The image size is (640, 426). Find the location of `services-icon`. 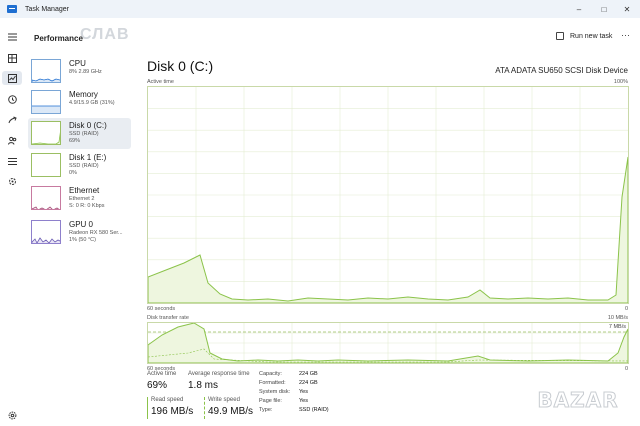

services-icon is located at coordinates (12, 181).